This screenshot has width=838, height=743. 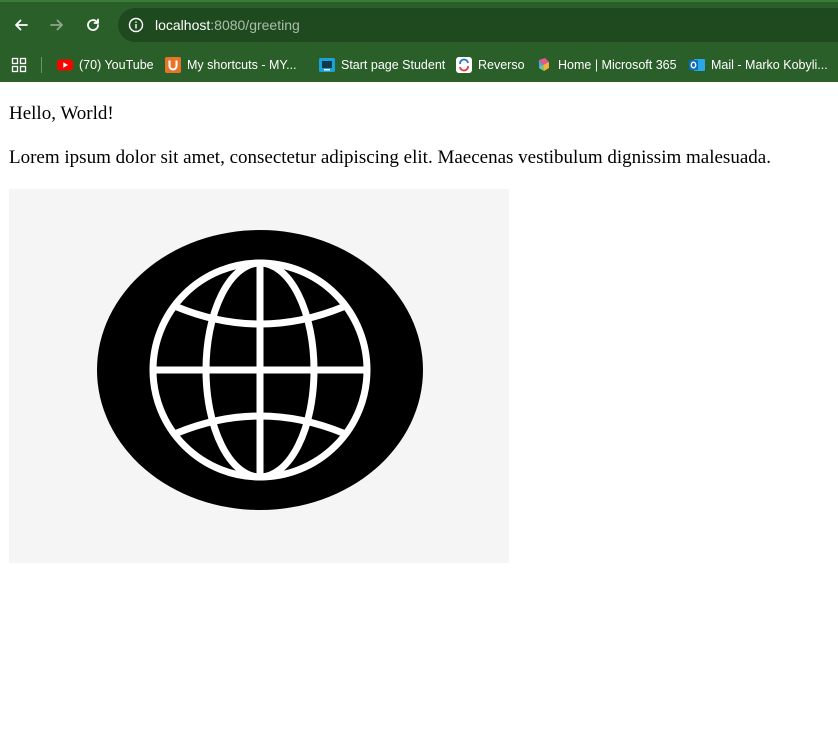 I want to click on arrow-right-icon, so click(x=56, y=25).